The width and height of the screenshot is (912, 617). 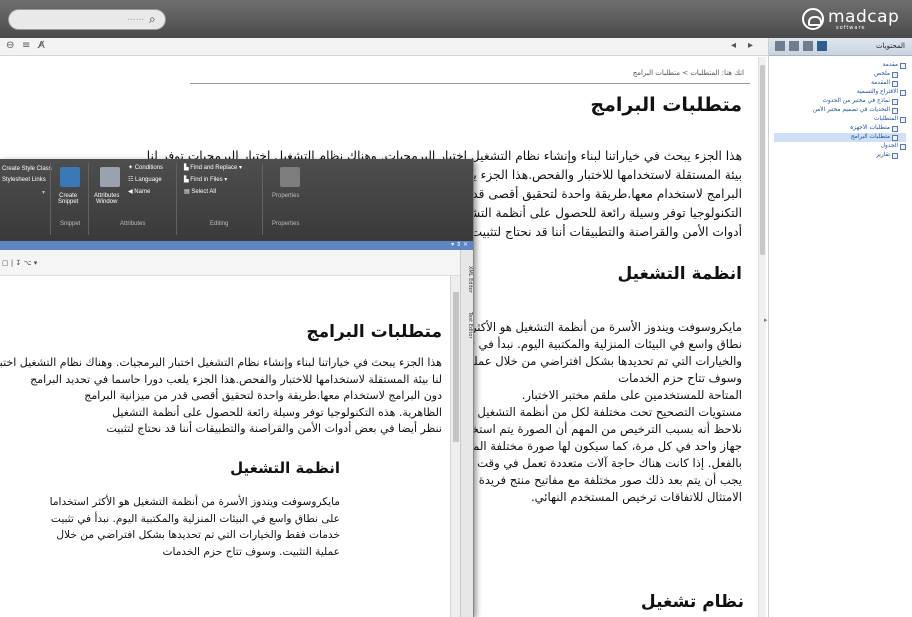 I want to click on name-label: Name, so click(x=142, y=192).